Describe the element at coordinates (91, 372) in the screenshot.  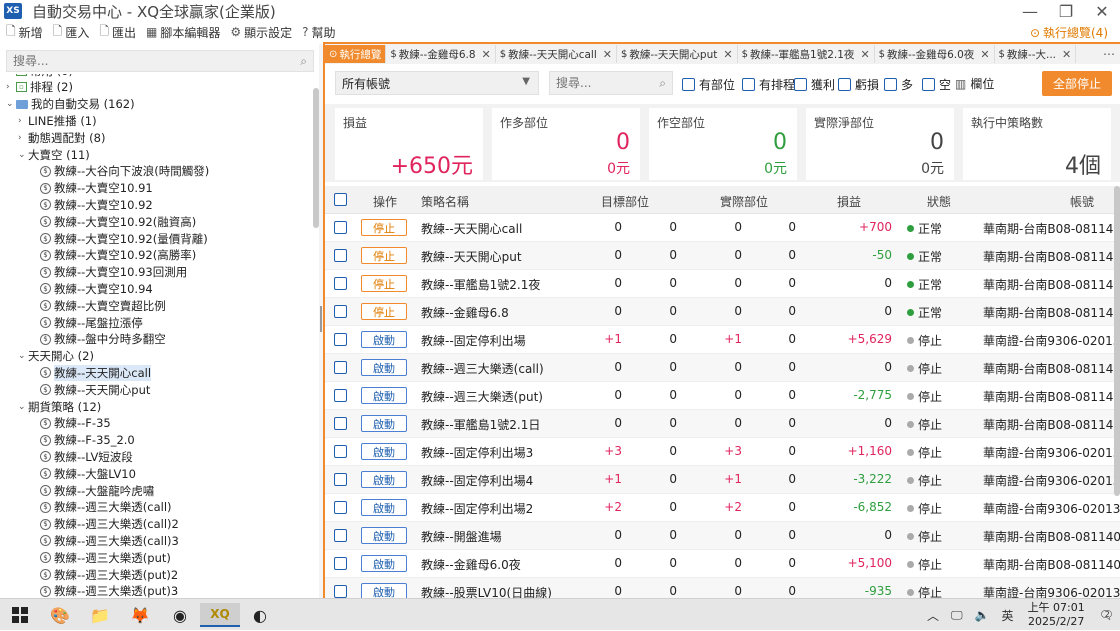
I see `tree-node: $ 教練--天天開心call` at that location.